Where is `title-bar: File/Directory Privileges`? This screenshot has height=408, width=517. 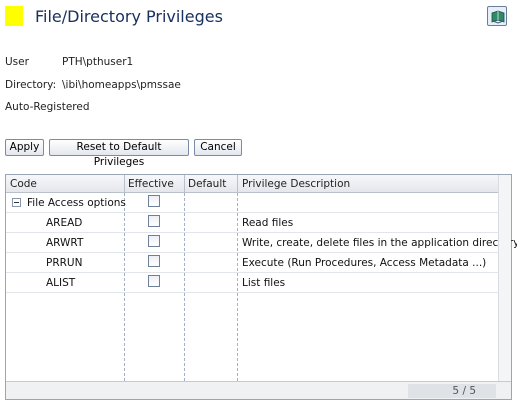 title-bar: File/Directory Privileges is located at coordinates (259, 17).